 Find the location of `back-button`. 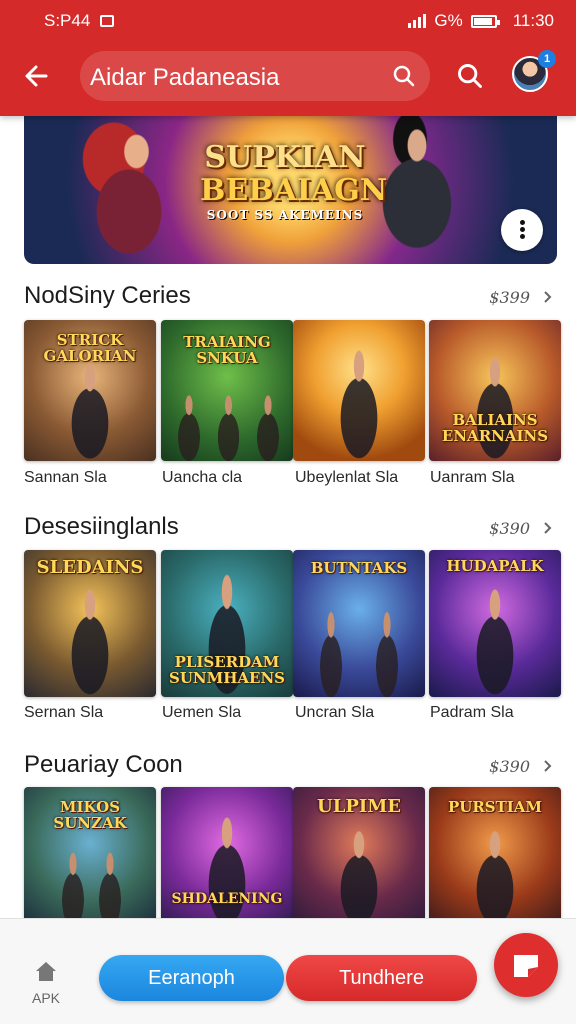

back-button is located at coordinates (38, 76).